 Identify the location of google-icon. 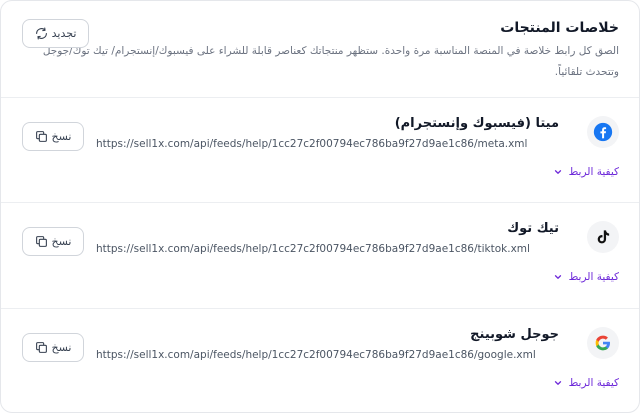
(603, 343).